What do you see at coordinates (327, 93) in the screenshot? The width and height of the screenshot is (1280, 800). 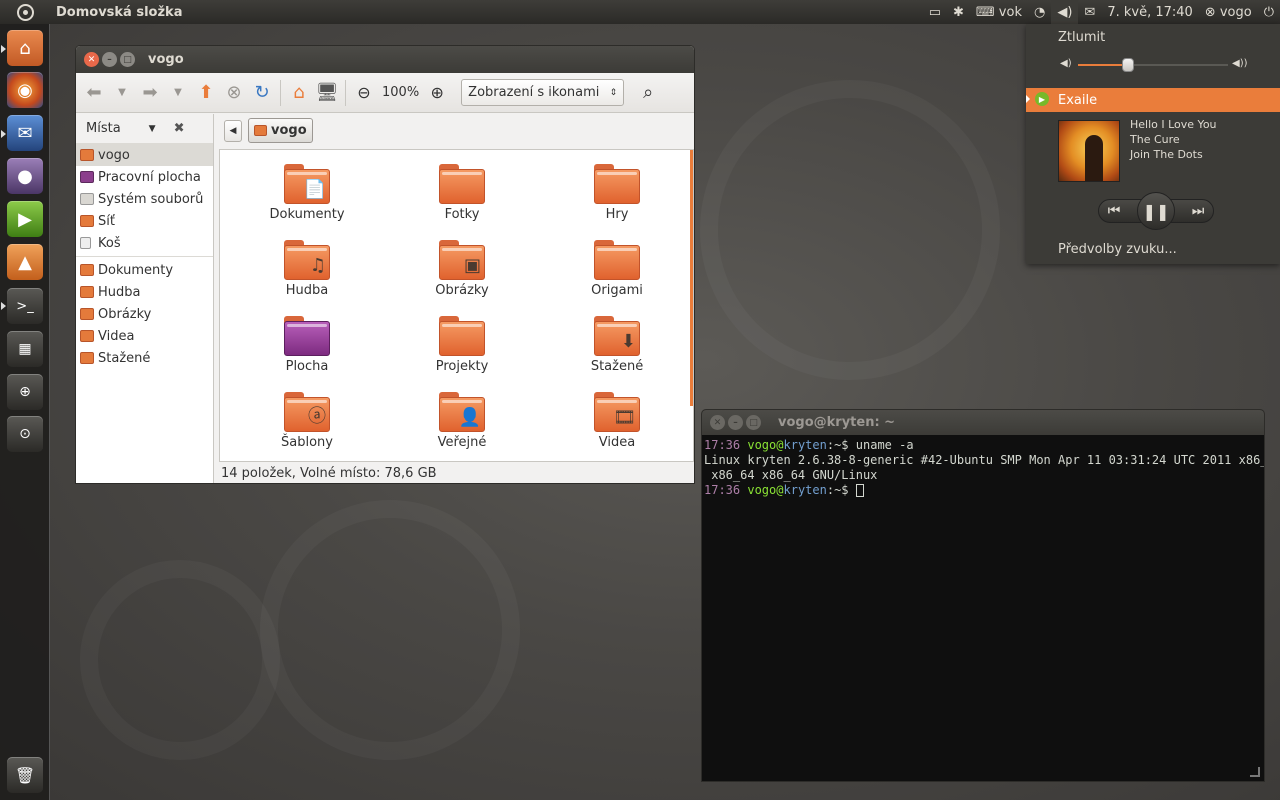 I see `computer-icon: 🖥` at bounding box center [327, 93].